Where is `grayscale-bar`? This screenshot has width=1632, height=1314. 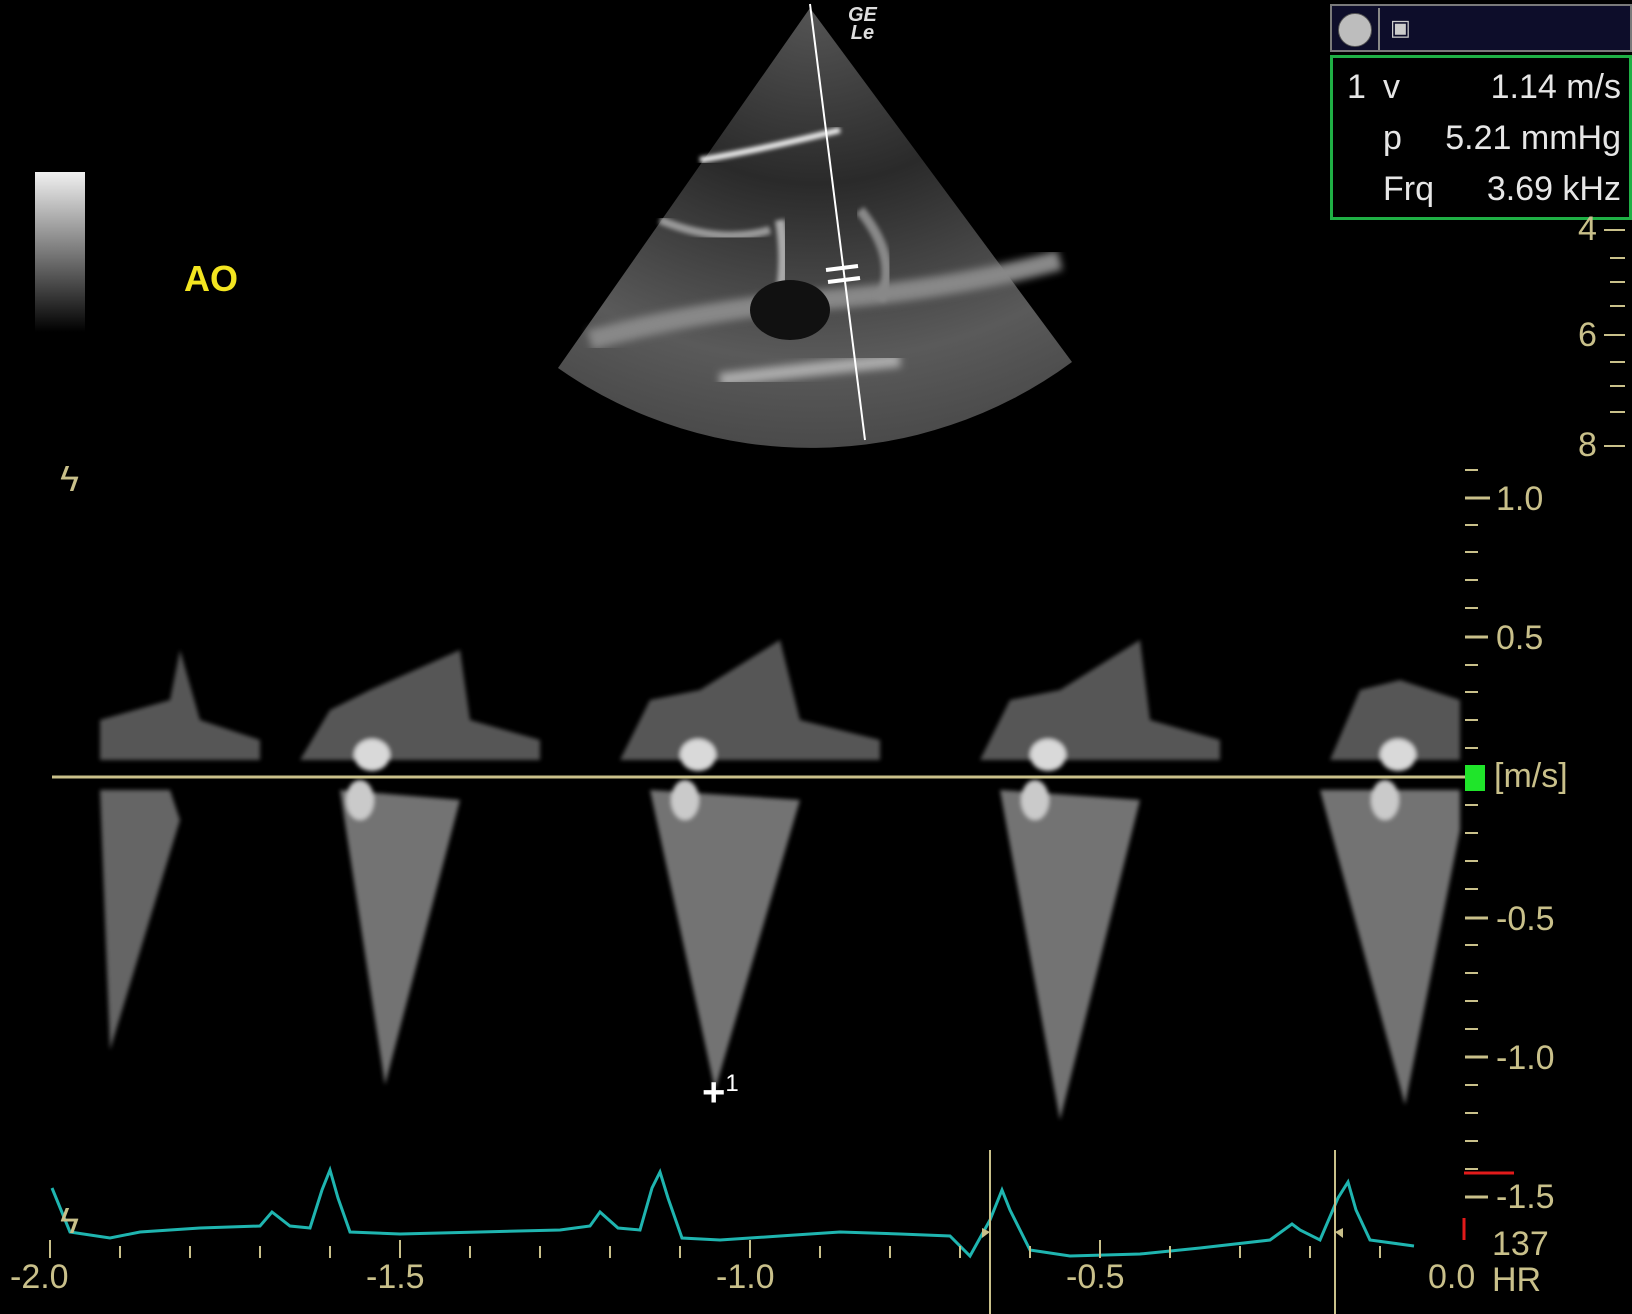 grayscale-bar is located at coordinates (60, 252).